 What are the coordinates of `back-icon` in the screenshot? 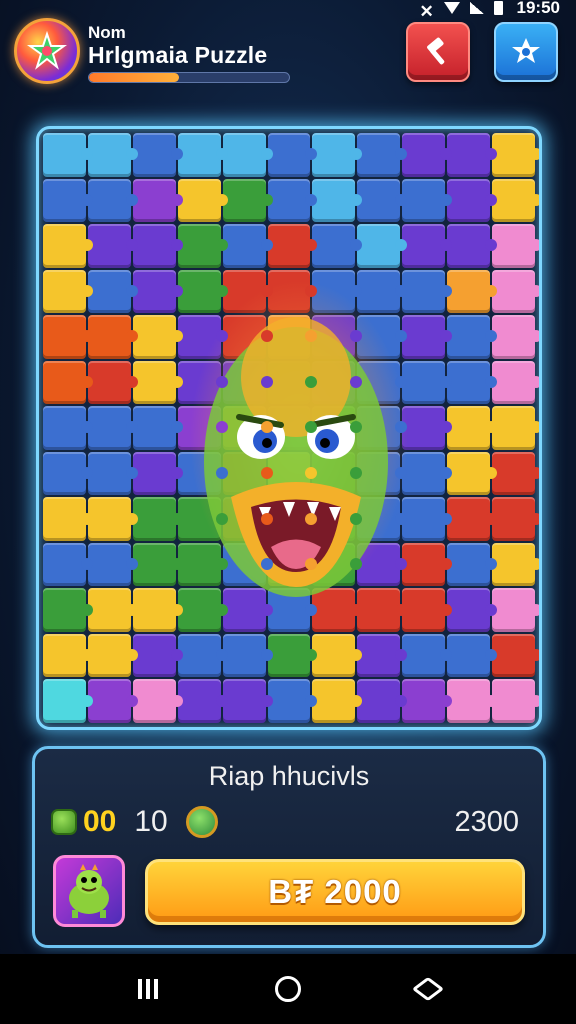 It's located at (427, 989).